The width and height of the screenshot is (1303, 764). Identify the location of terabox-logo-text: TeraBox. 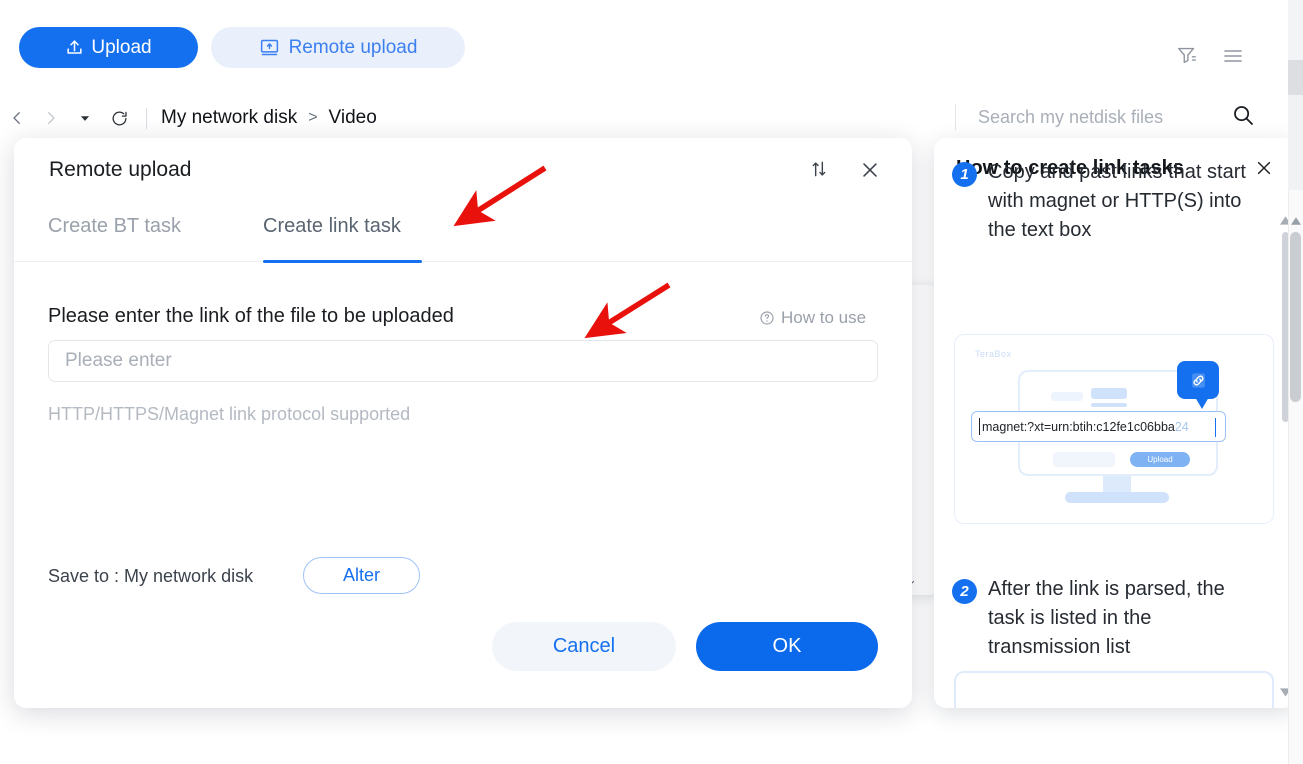
(993, 354).